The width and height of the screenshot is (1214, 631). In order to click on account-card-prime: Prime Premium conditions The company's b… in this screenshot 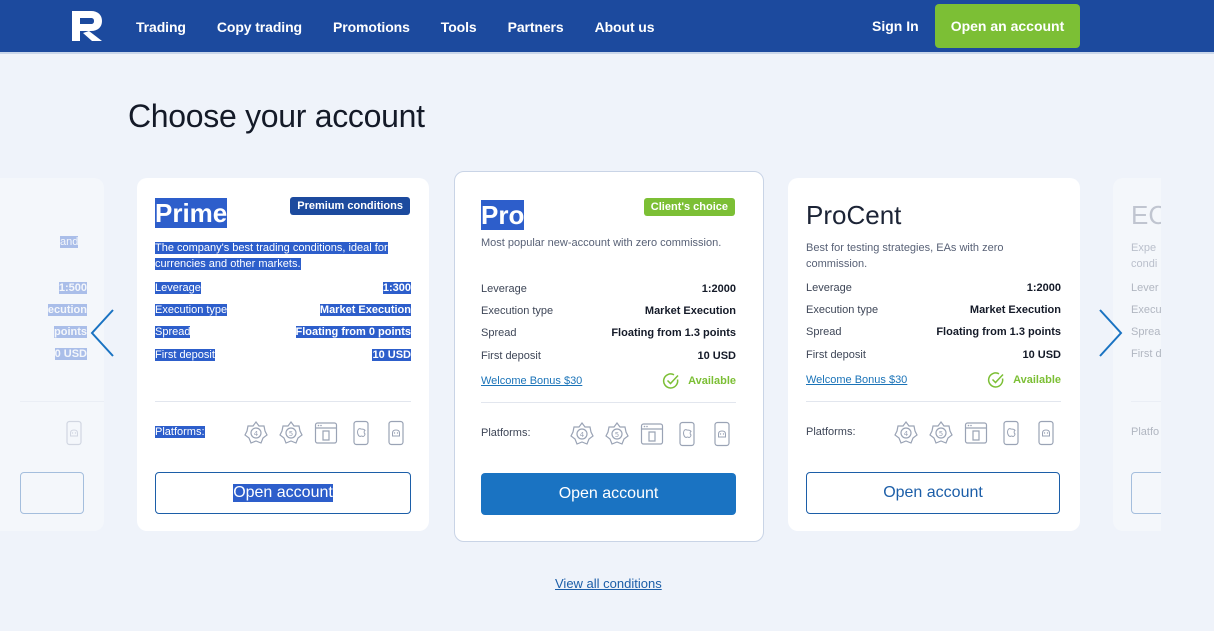, I will do `click(283, 354)`.